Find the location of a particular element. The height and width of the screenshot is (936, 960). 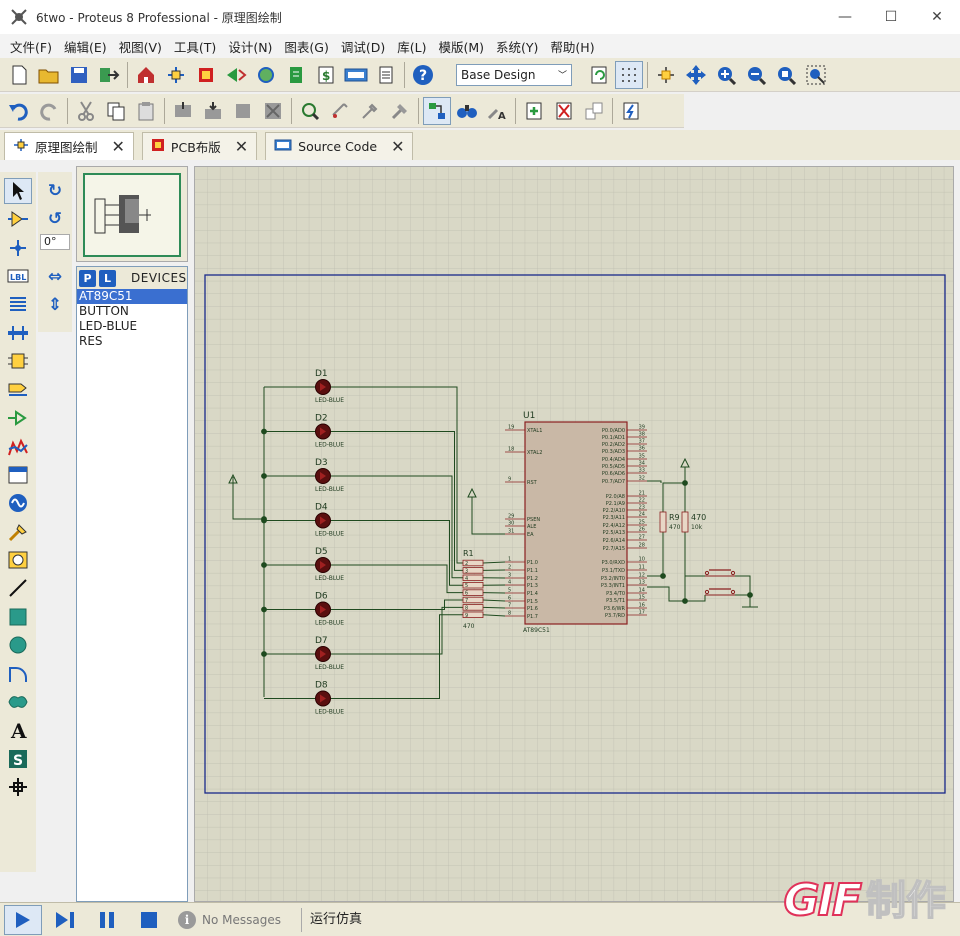

copy-icon is located at coordinates (116, 111).